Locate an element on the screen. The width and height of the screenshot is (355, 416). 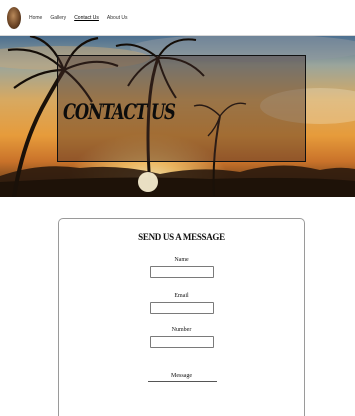
number-field is located at coordinates (182, 342).